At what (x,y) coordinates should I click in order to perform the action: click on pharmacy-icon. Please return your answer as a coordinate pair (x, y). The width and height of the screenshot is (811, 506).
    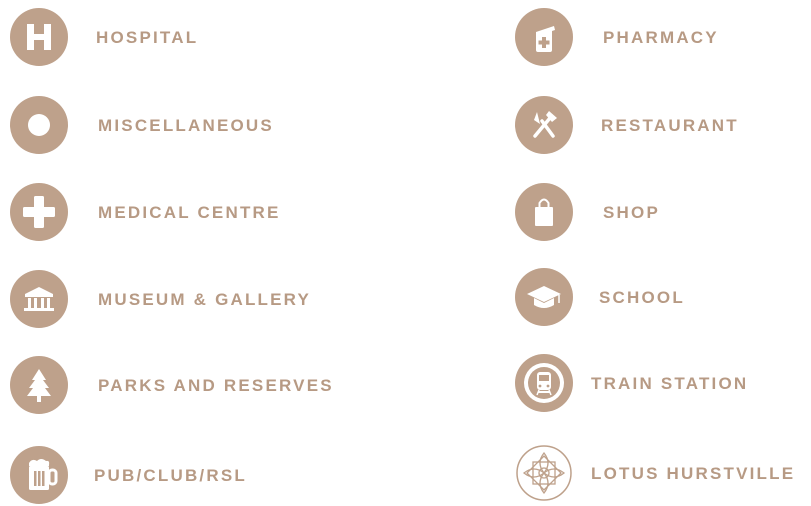
    Looking at the image, I should click on (544, 37).